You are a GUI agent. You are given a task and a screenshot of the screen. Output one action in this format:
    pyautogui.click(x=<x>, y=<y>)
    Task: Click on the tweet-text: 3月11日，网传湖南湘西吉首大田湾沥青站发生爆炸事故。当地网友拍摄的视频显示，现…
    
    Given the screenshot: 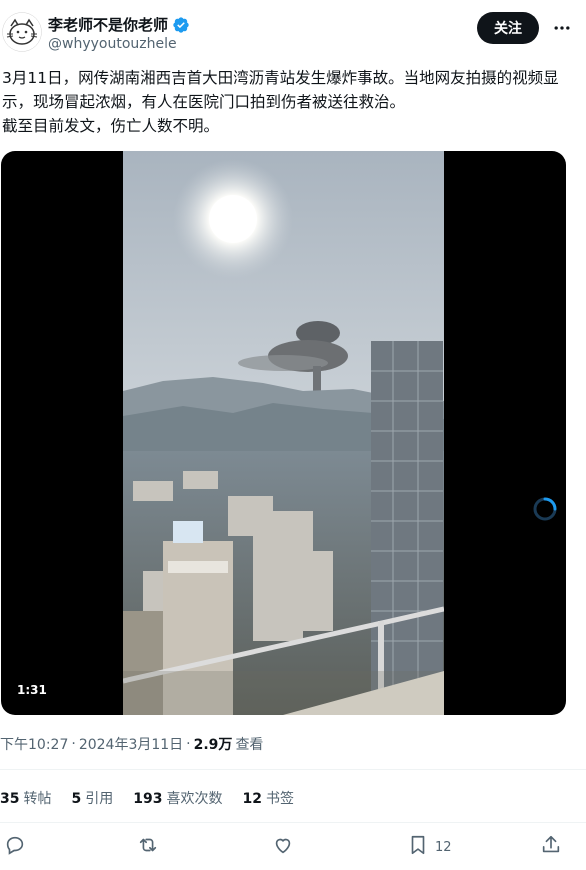 What is the action you would take?
    pyautogui.click(x=280, y=102)
    